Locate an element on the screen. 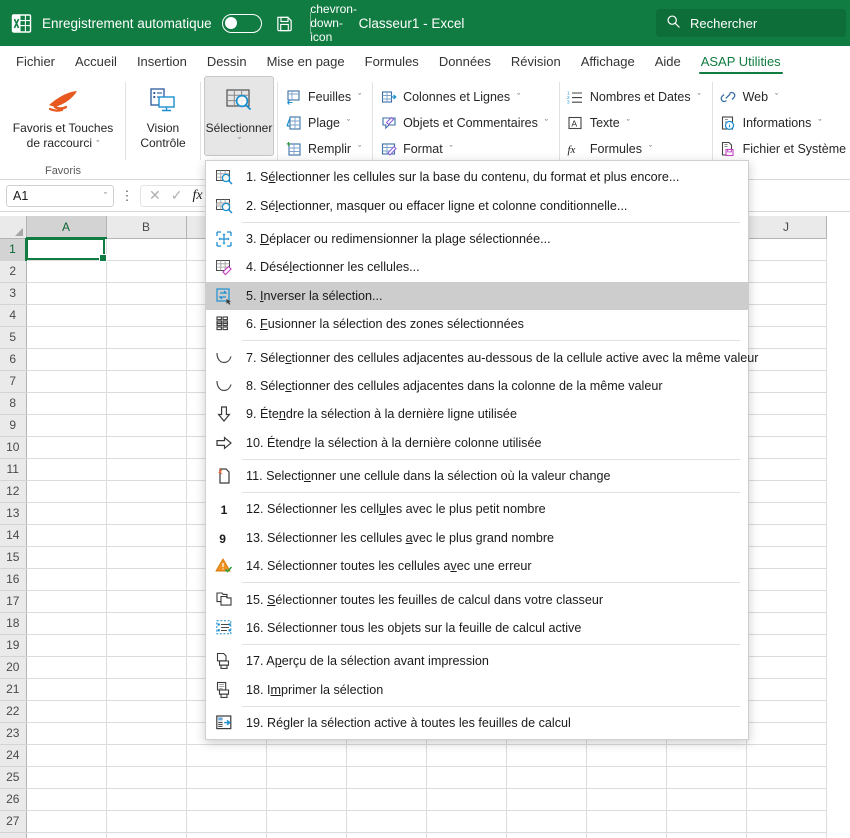 The image size is (850, 838). cell-E27 is located at coordinates (386, 821).